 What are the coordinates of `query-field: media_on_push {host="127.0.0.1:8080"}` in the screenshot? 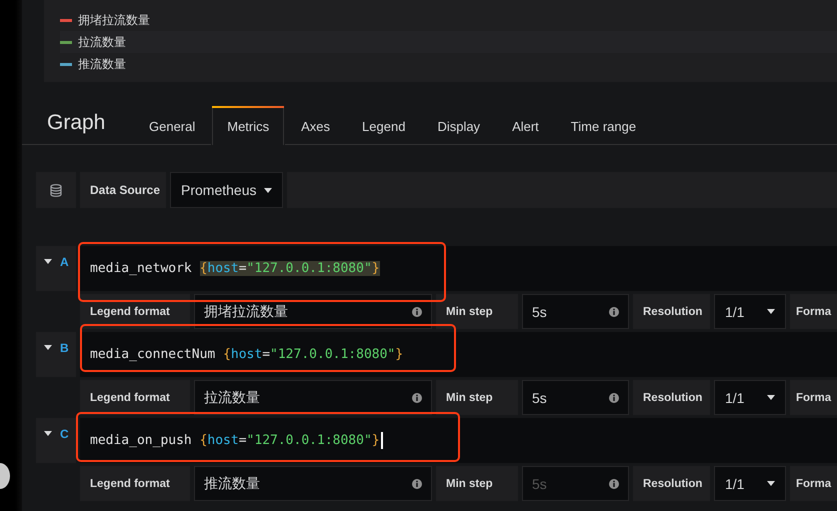 It's located at (458, 440).